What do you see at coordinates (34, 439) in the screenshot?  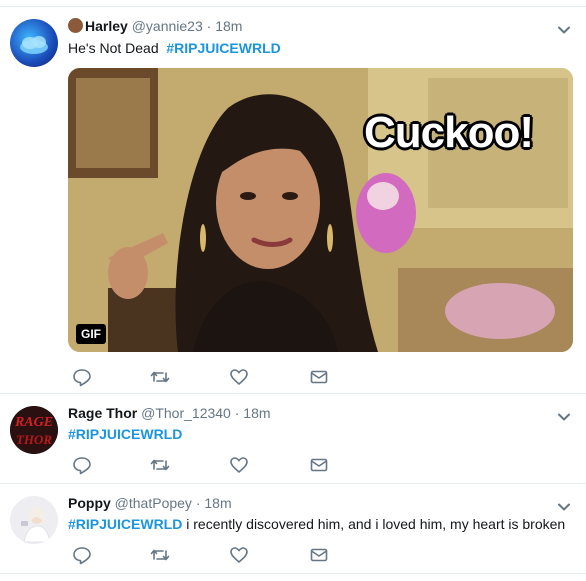 I see `avatar-text-bottom: THOR` at bounding box center [34, 439].